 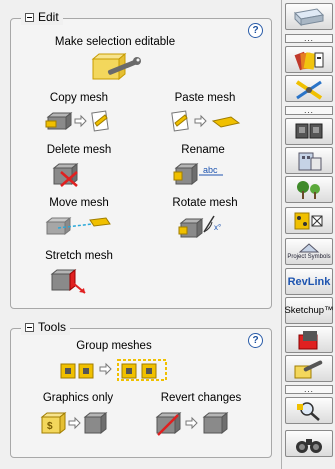 I want to click on tree-icon, so click(x=308, y=189).